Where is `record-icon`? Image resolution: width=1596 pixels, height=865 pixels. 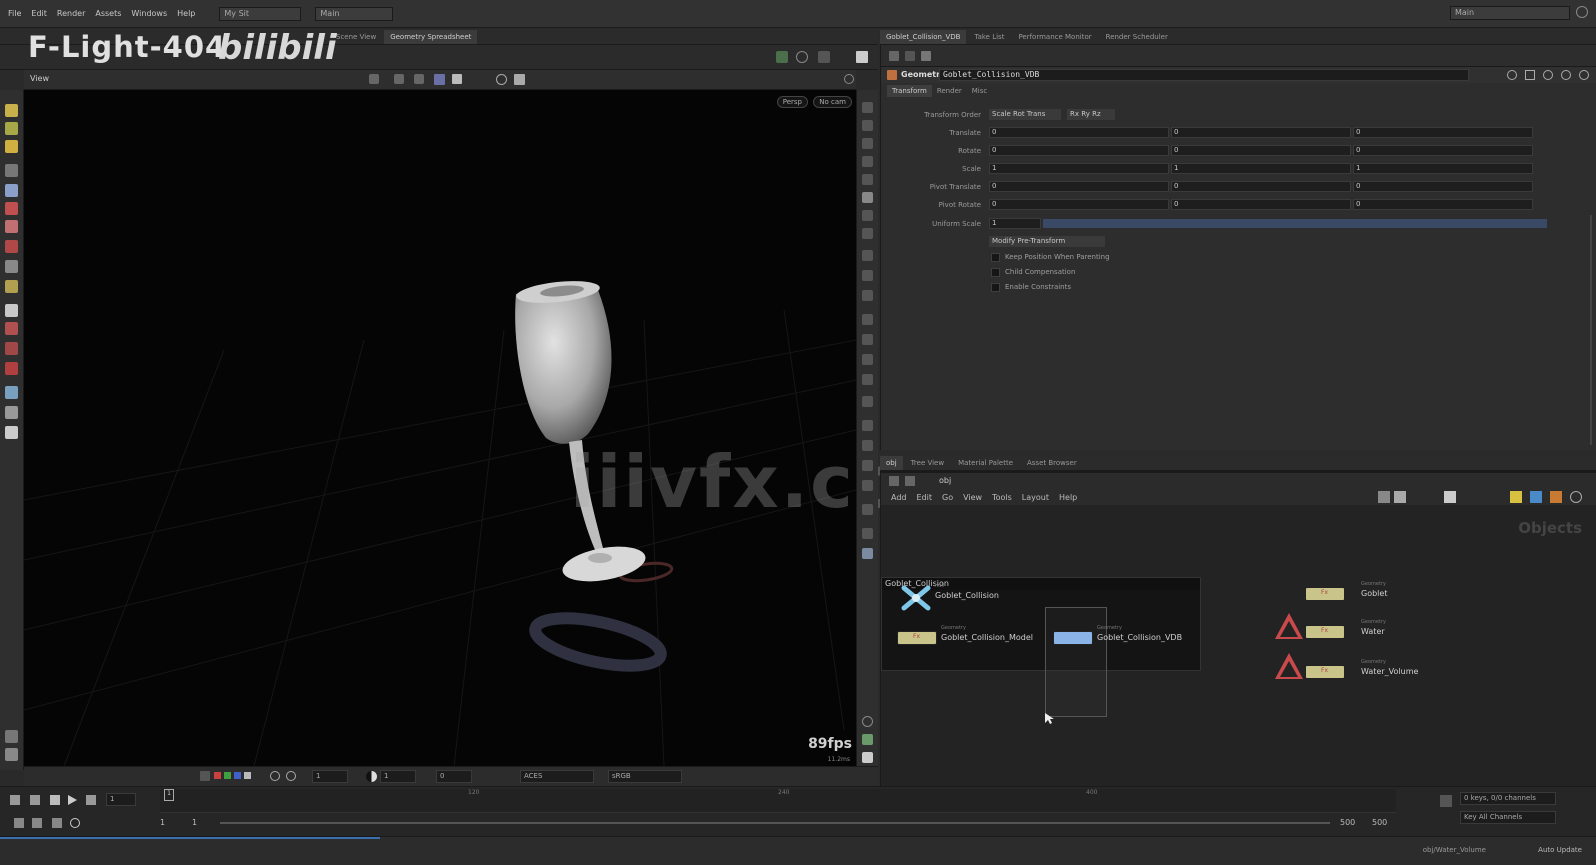
record-icon is located at coordinates (75, 823).